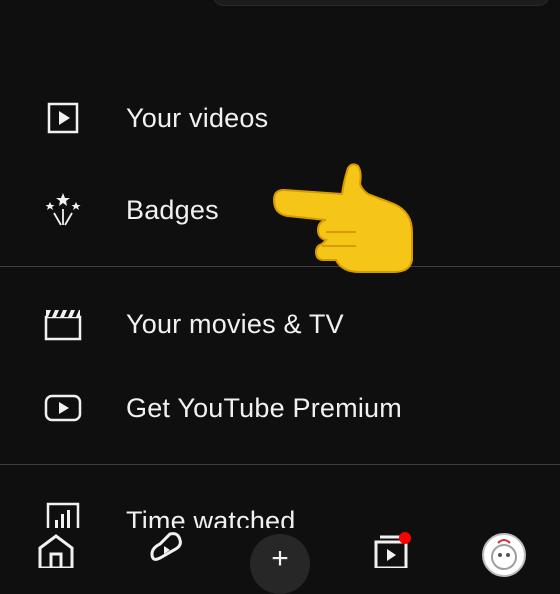 The height and width of the screenshot is (594, 560). I want to click on plus-icon: +, so click(280, 558).